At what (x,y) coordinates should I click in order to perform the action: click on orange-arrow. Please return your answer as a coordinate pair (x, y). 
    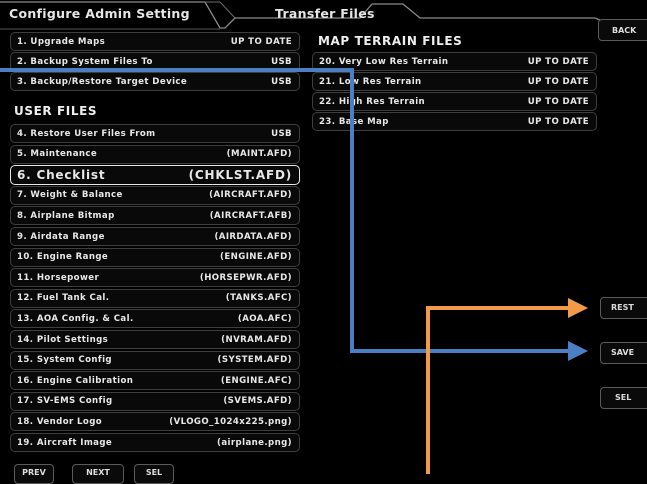
    Looking at the image, I should click on (507, 386).